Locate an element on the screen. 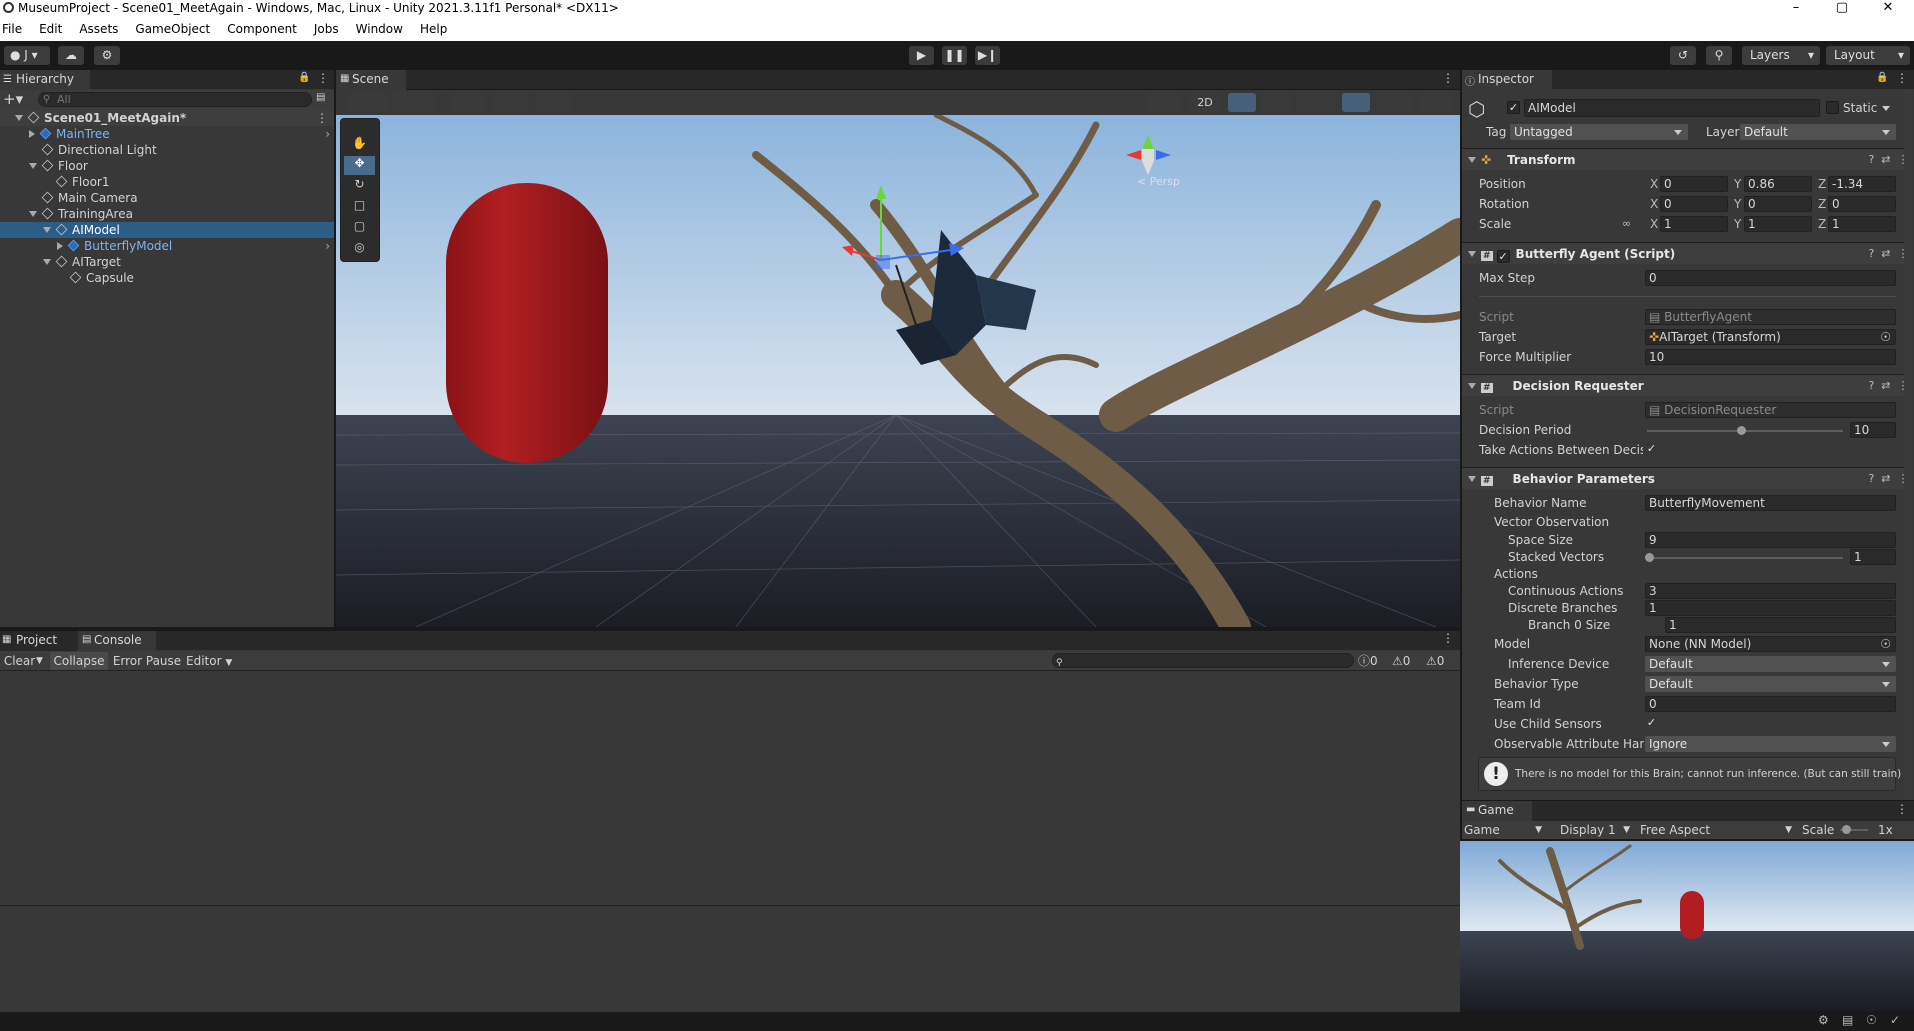  collab-icon: ⚙ is located at coordinates (107, 55).